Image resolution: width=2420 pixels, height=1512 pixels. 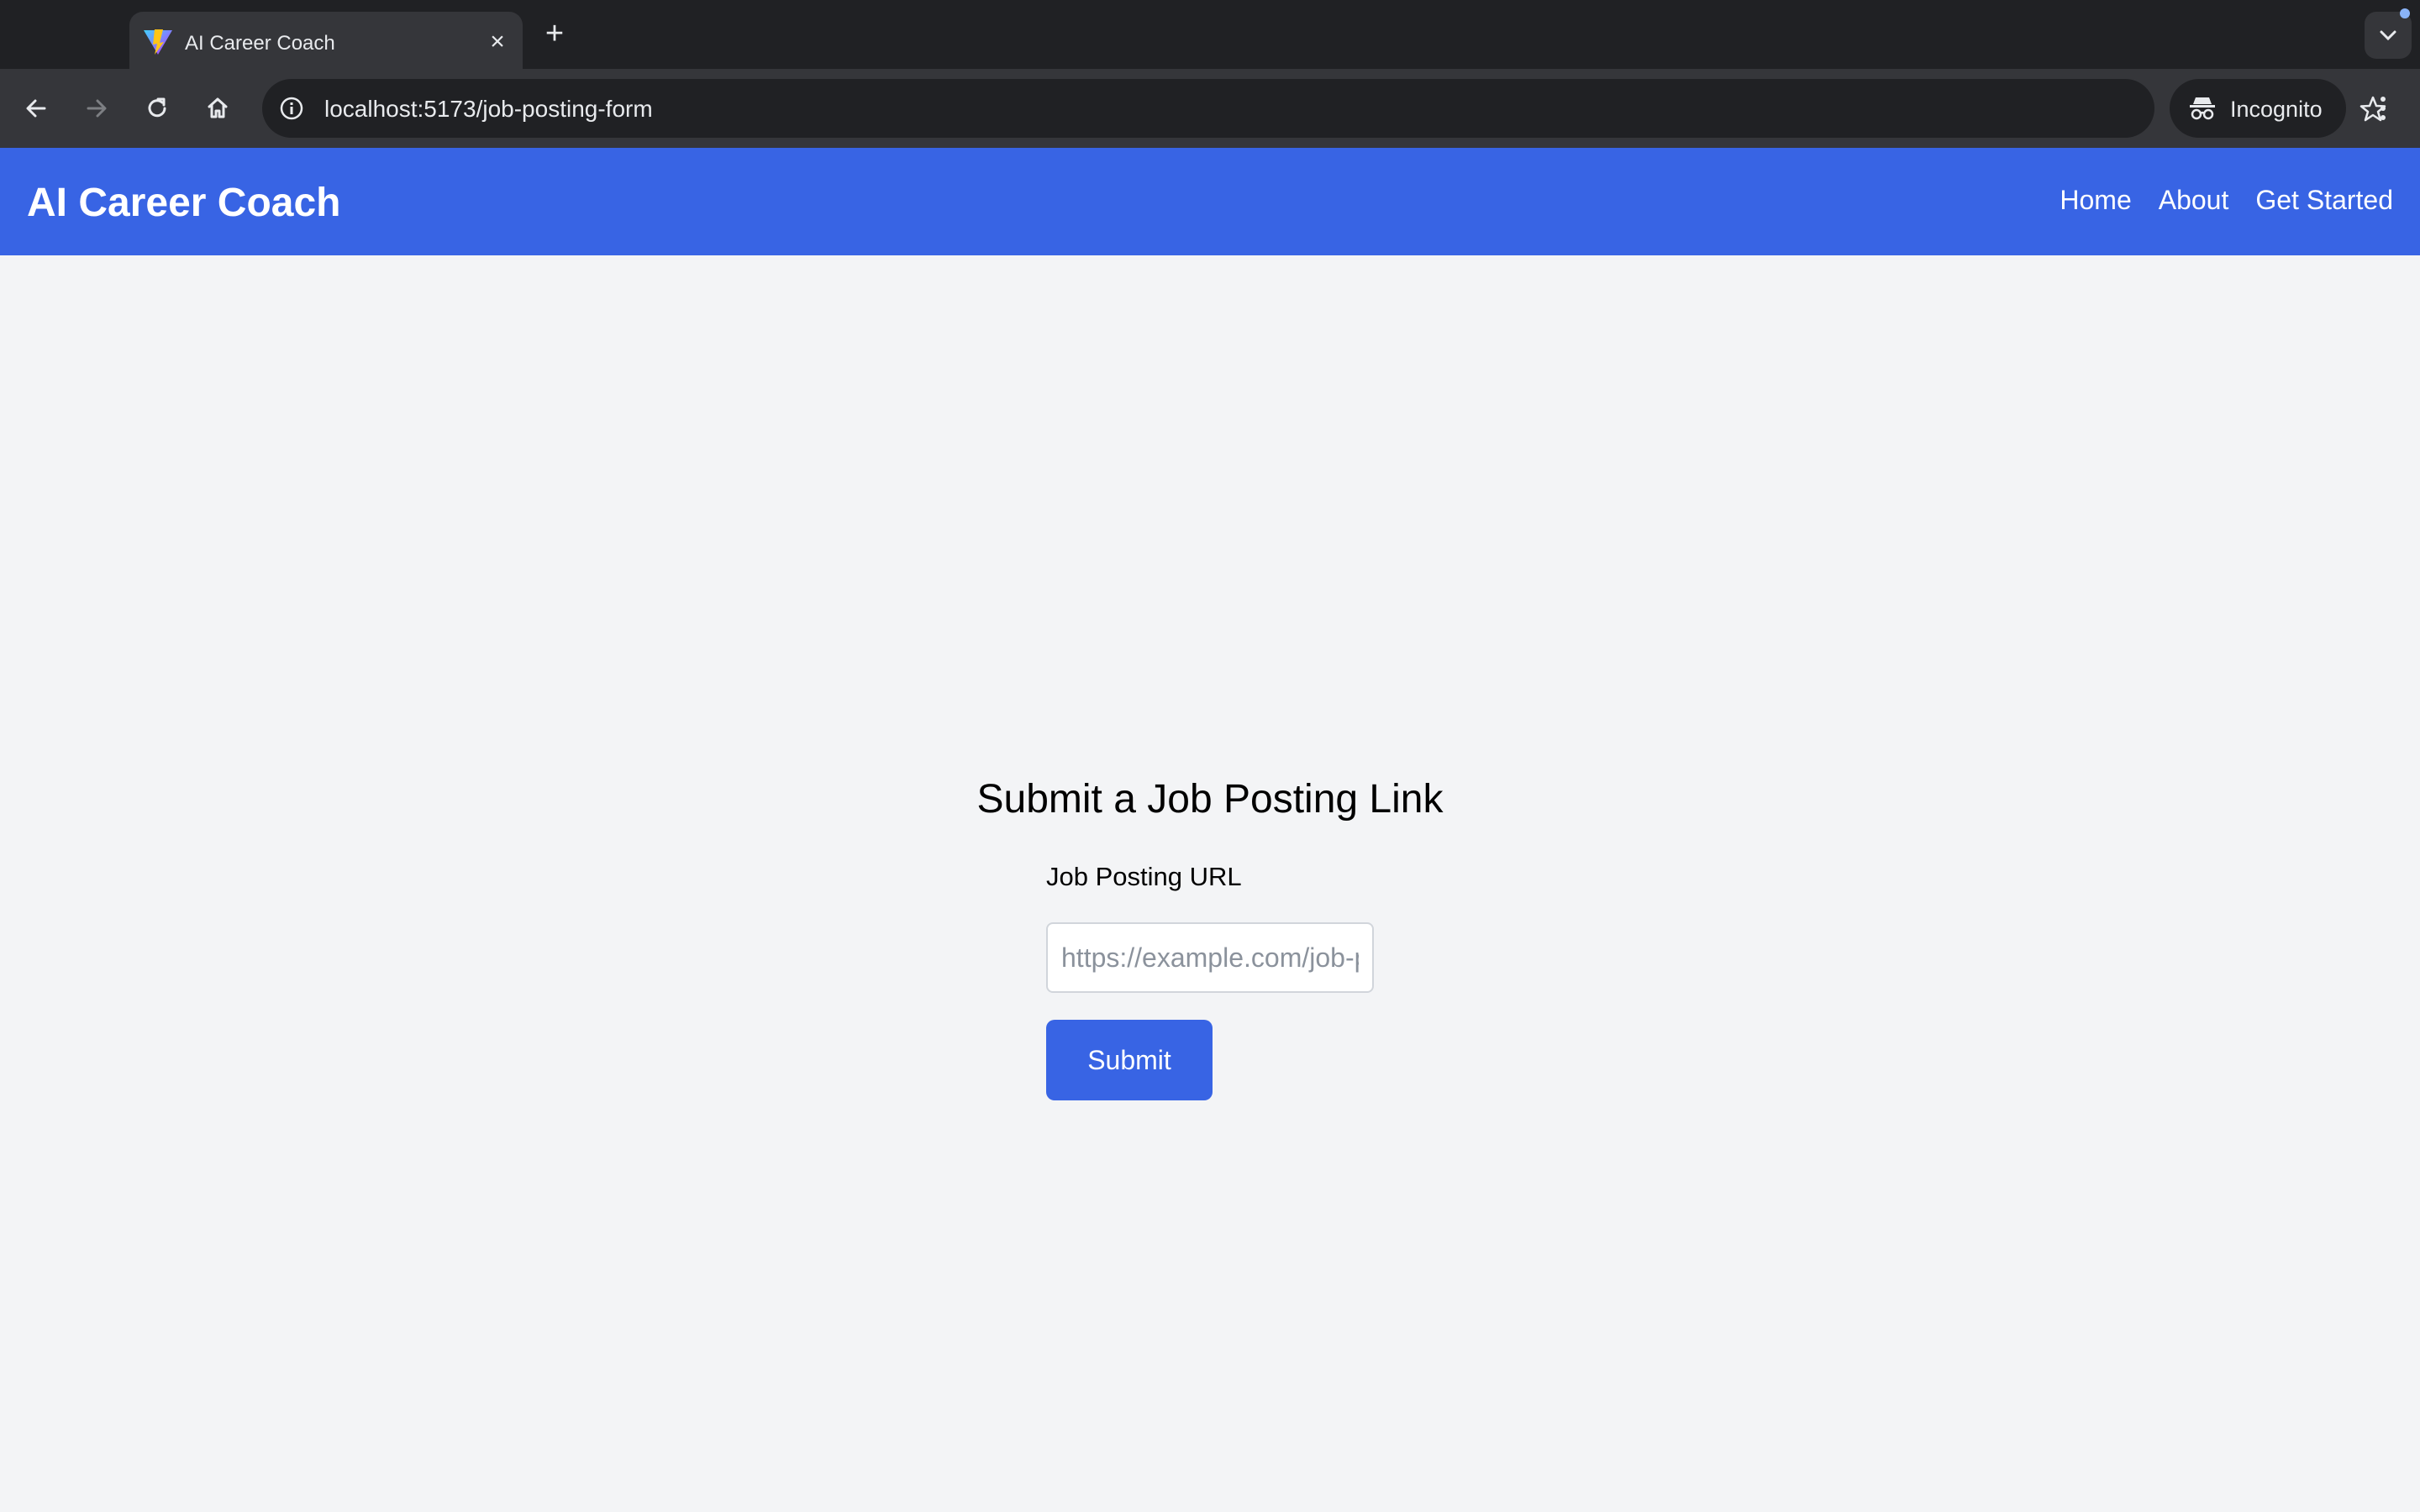 I want to click on close-icon: ×, so click(x=497, y=42).